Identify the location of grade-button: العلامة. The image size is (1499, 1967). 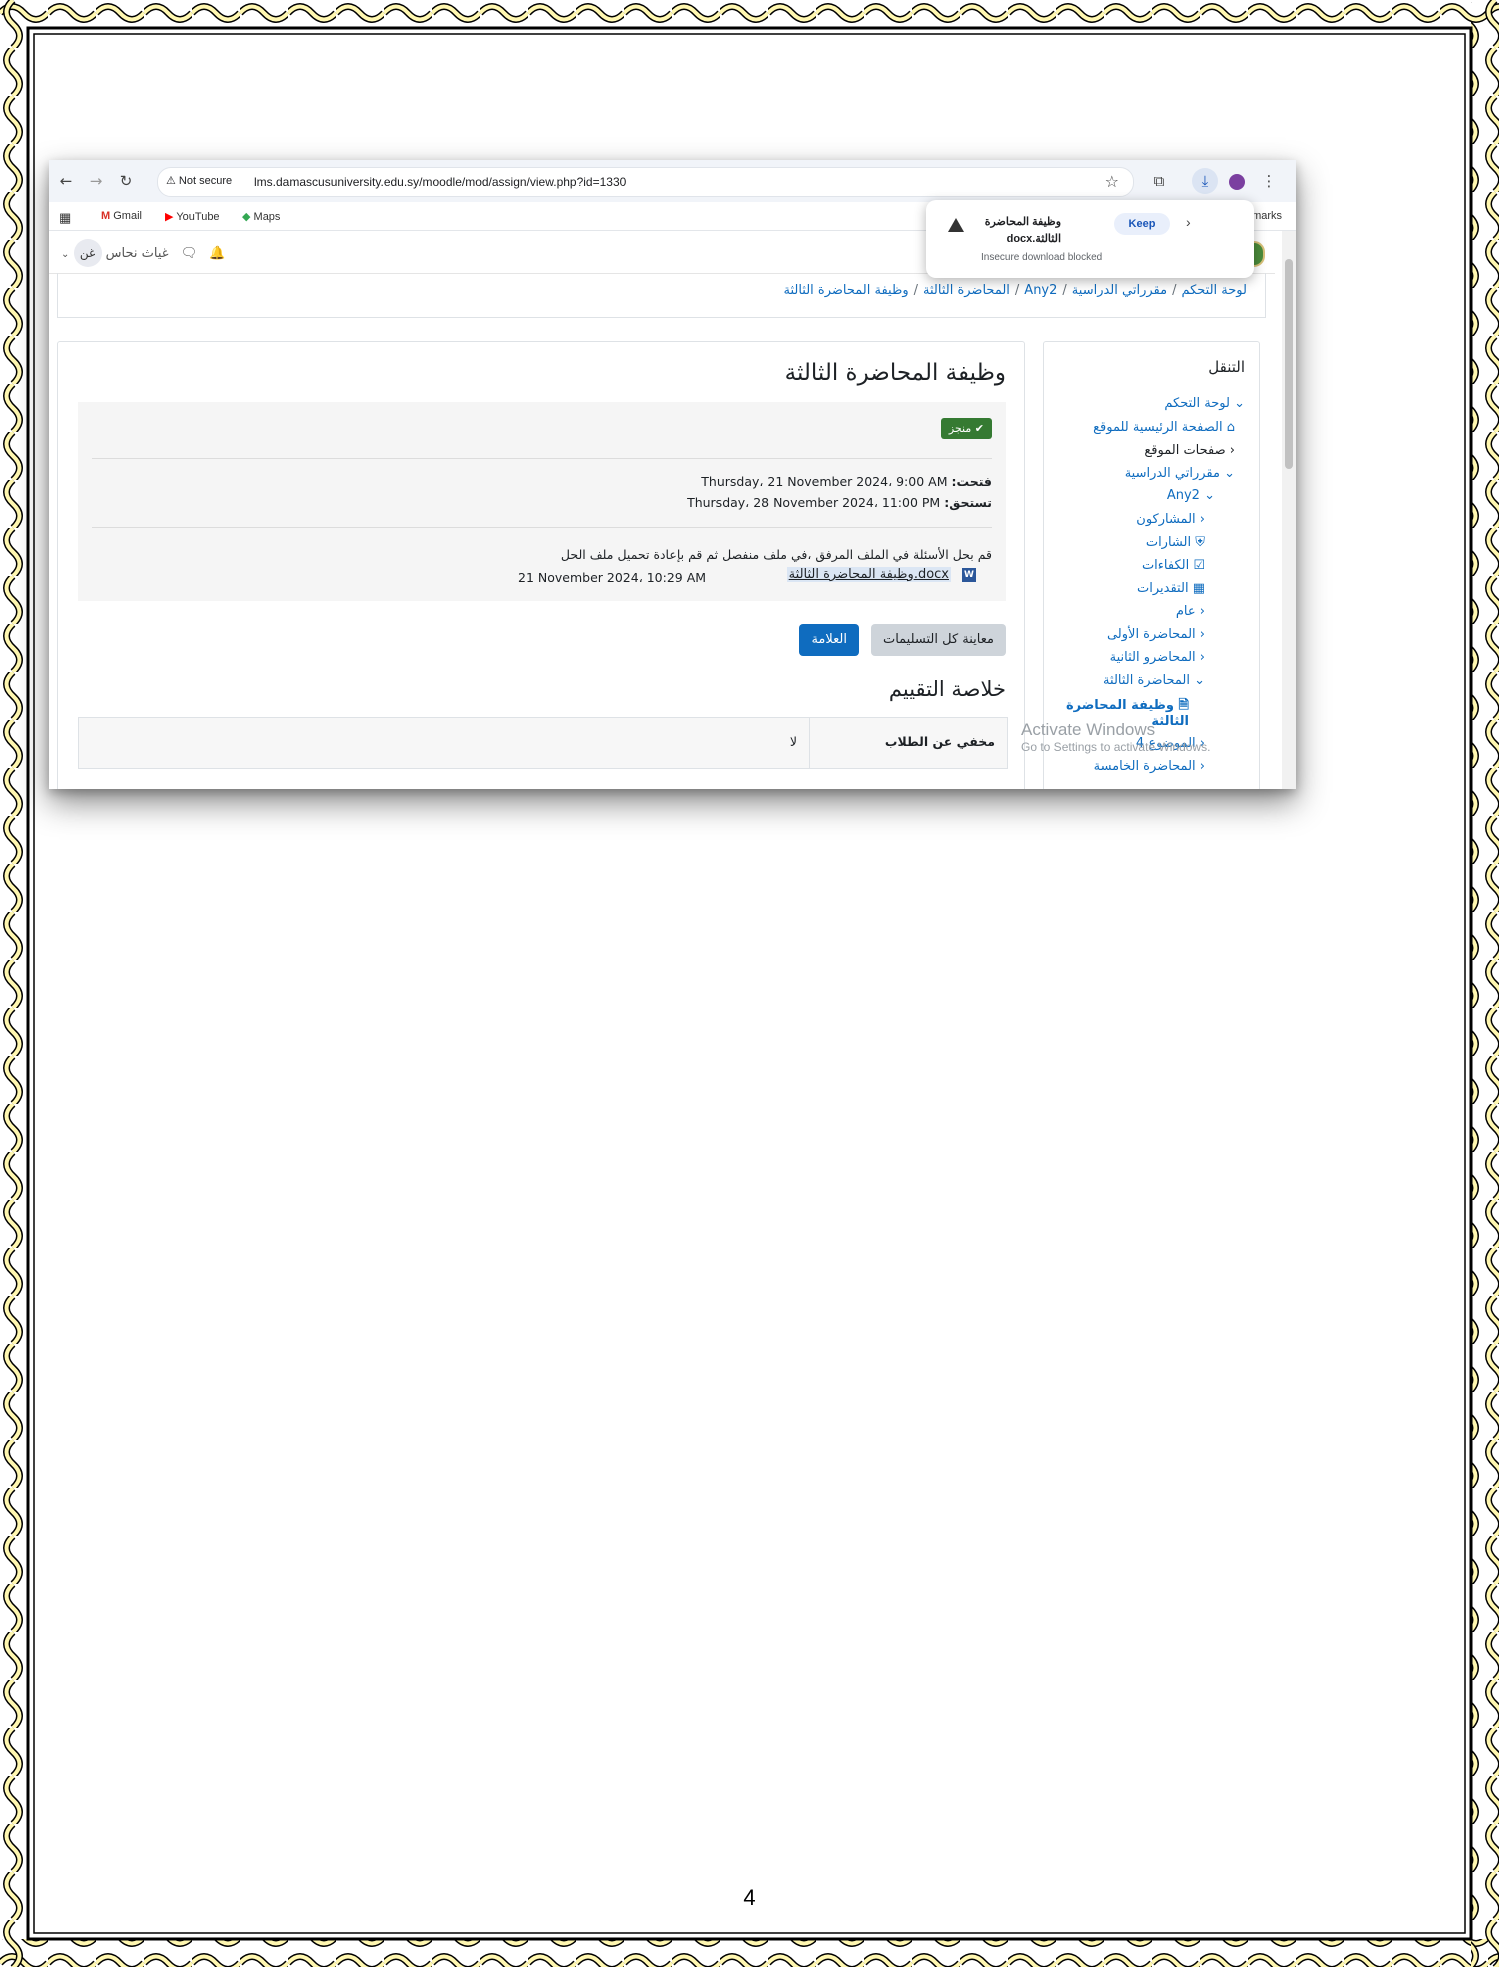
(829, 640).